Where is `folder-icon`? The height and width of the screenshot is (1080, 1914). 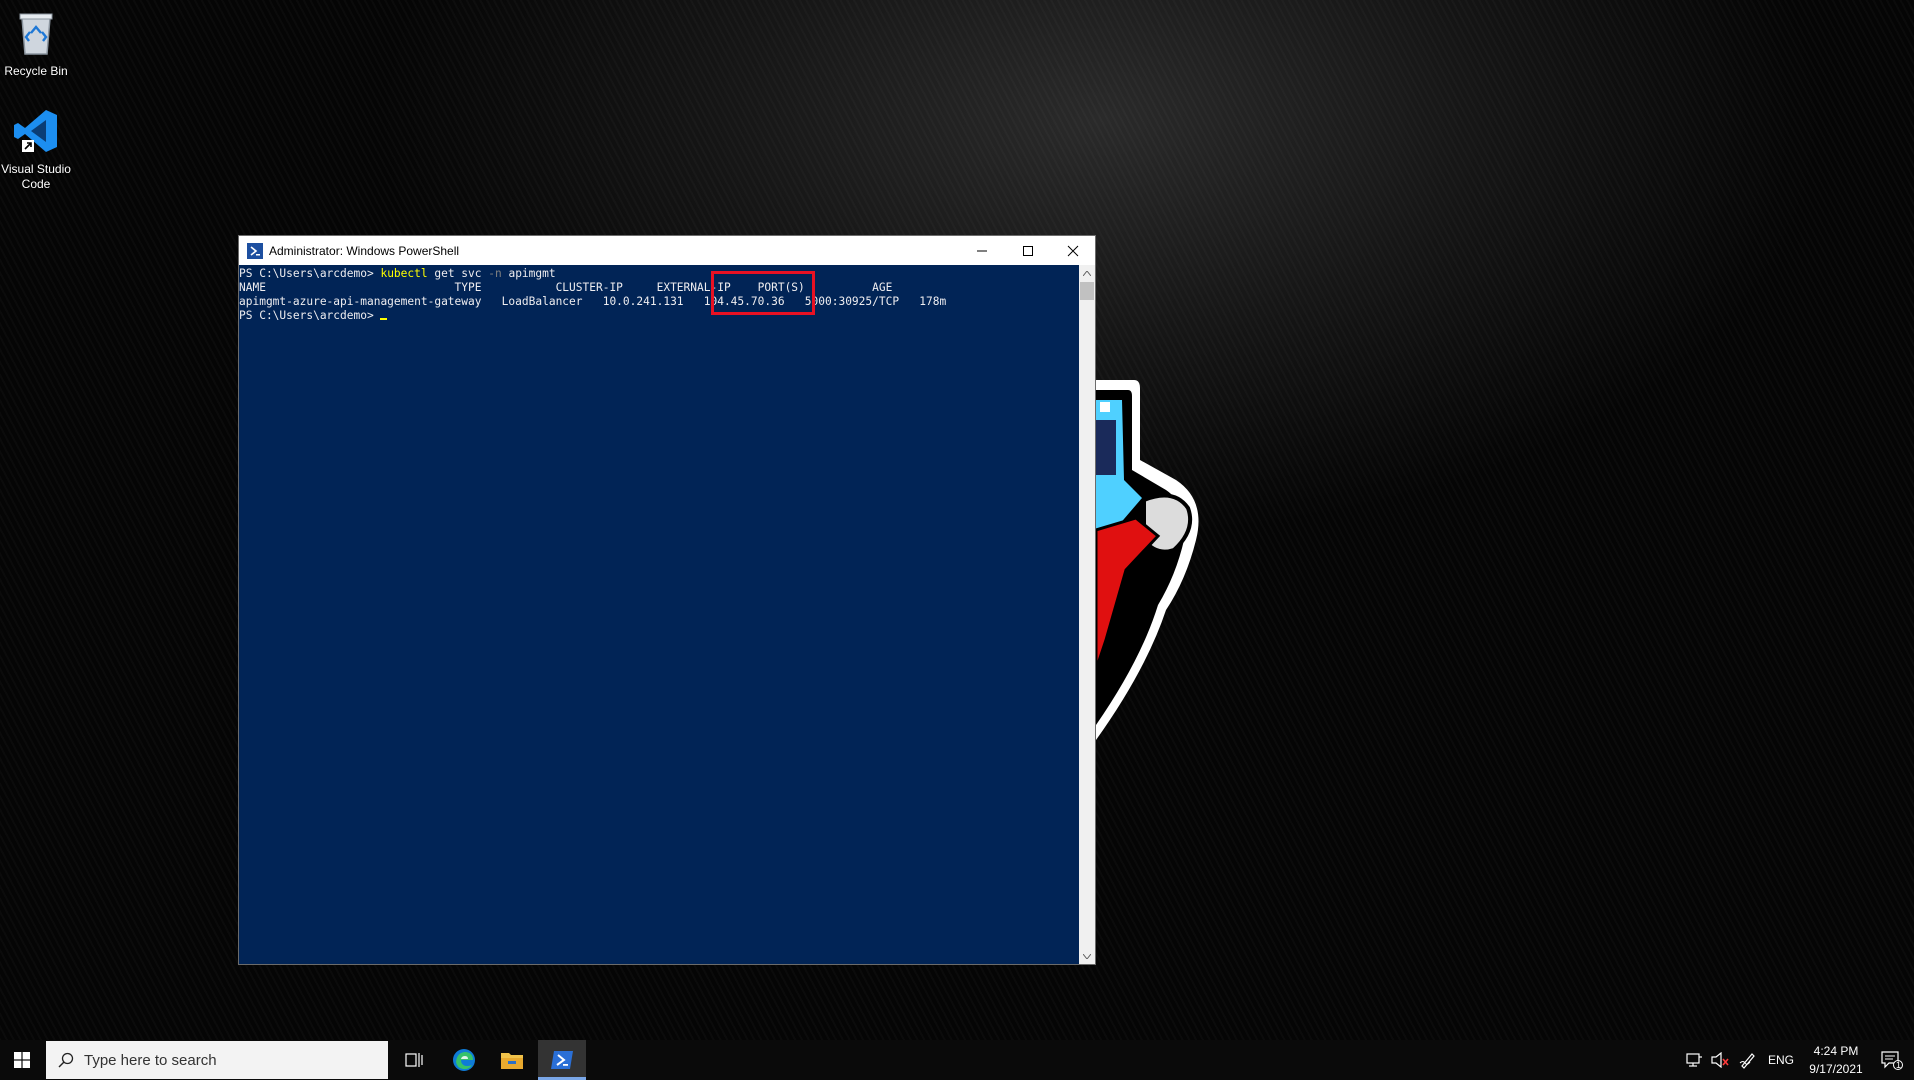
folder-icon is located at coordinates (512, 1061).